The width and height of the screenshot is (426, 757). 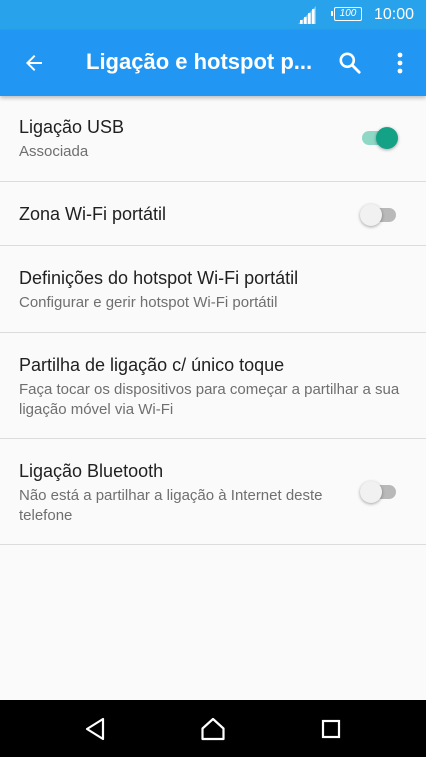 I want to click on setting-title: Partilha de ligação c/ único toque, so click(x=152, y=365).